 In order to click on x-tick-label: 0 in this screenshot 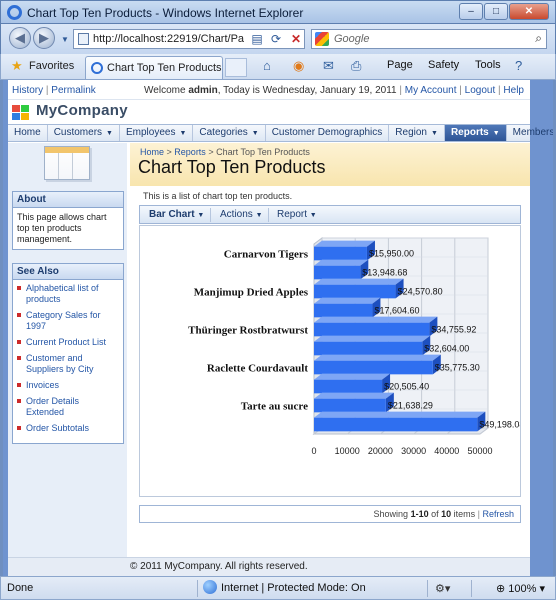, I will do `click(313, 451)`.